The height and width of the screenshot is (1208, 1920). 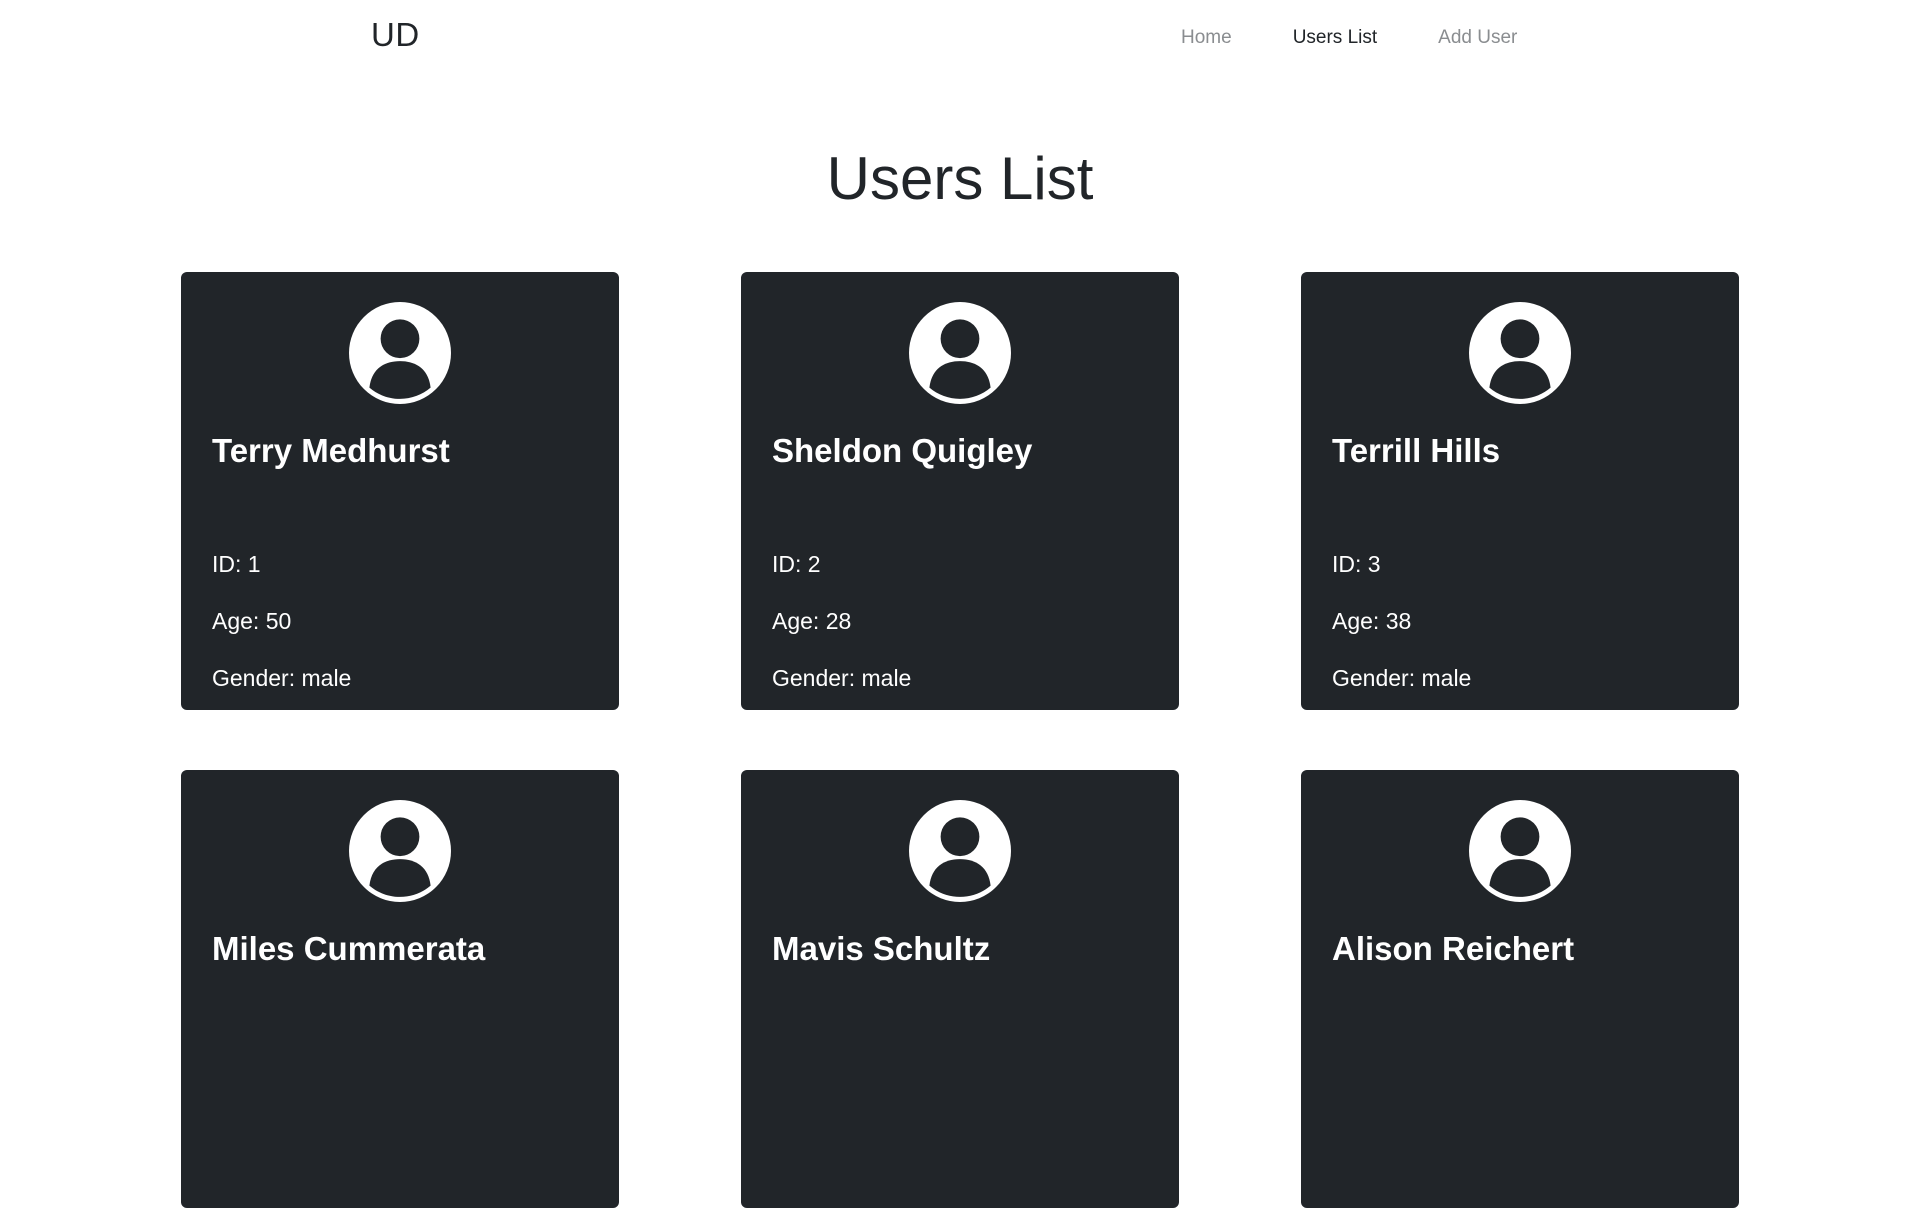 I want to click on navbar: UD Home Users List Add User, so click(x=960, y=39).